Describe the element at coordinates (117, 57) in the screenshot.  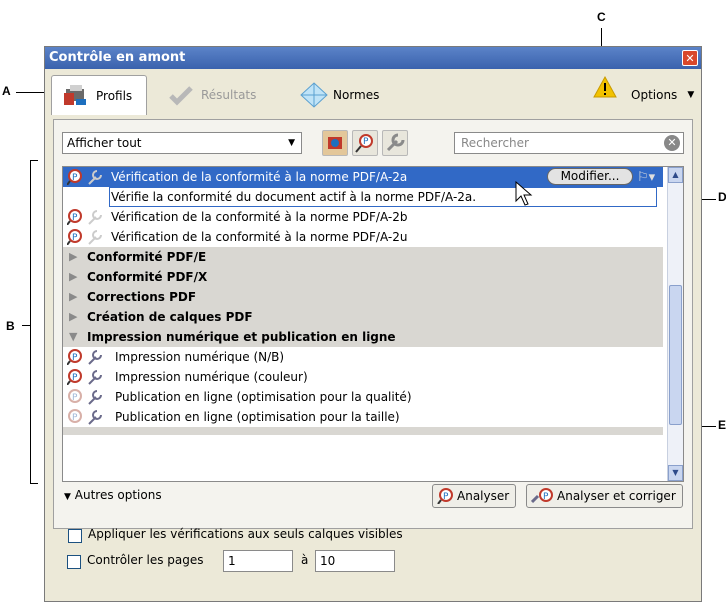
I see `window-title: Contrôle en amont` at that location.